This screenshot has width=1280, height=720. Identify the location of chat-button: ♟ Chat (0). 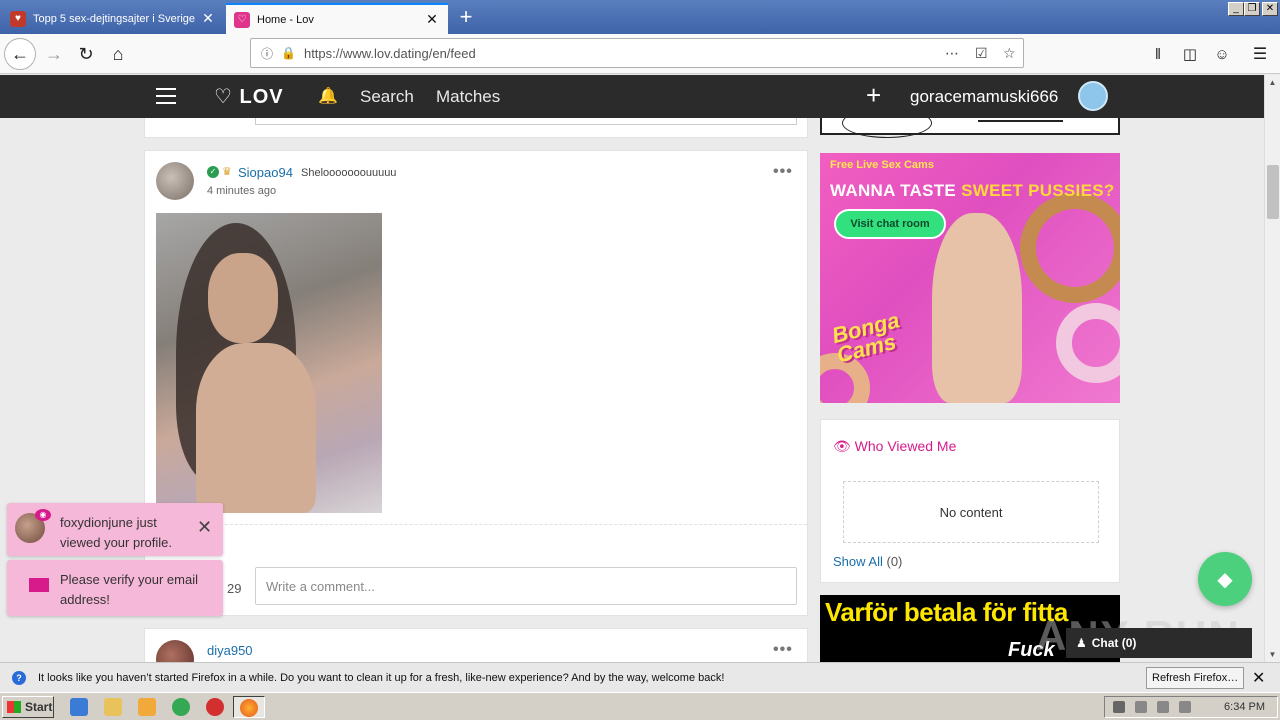
(1159, 643).